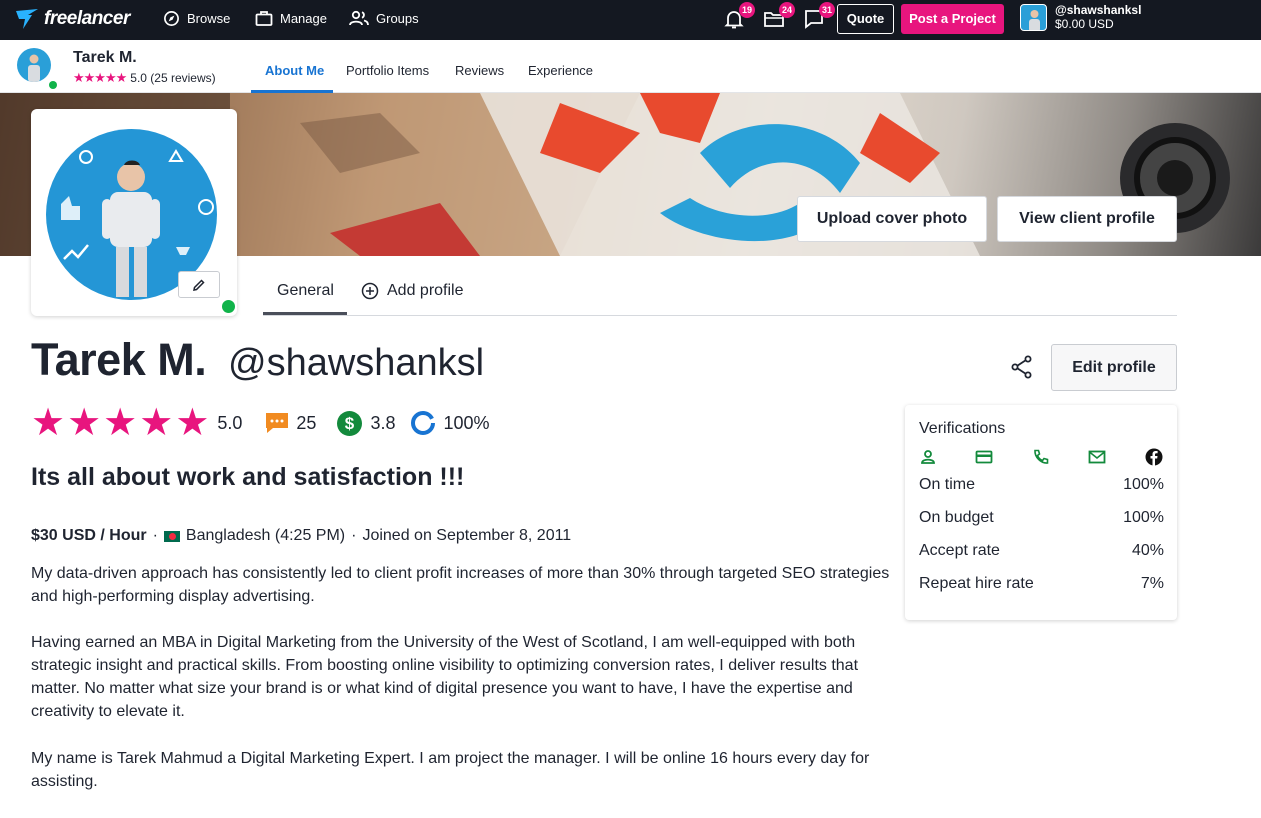 The height and width of the screenshot is (818, 1261). Describe the element at coordinates (105, 57) in the screenshot. I see `subheader-name: Tarek M.` at that location.